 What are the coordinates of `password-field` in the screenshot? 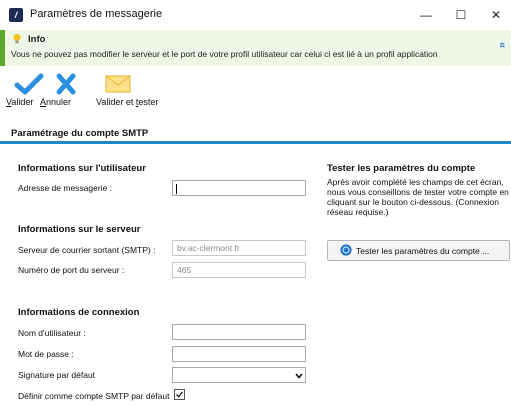 It's located at (239, 354).